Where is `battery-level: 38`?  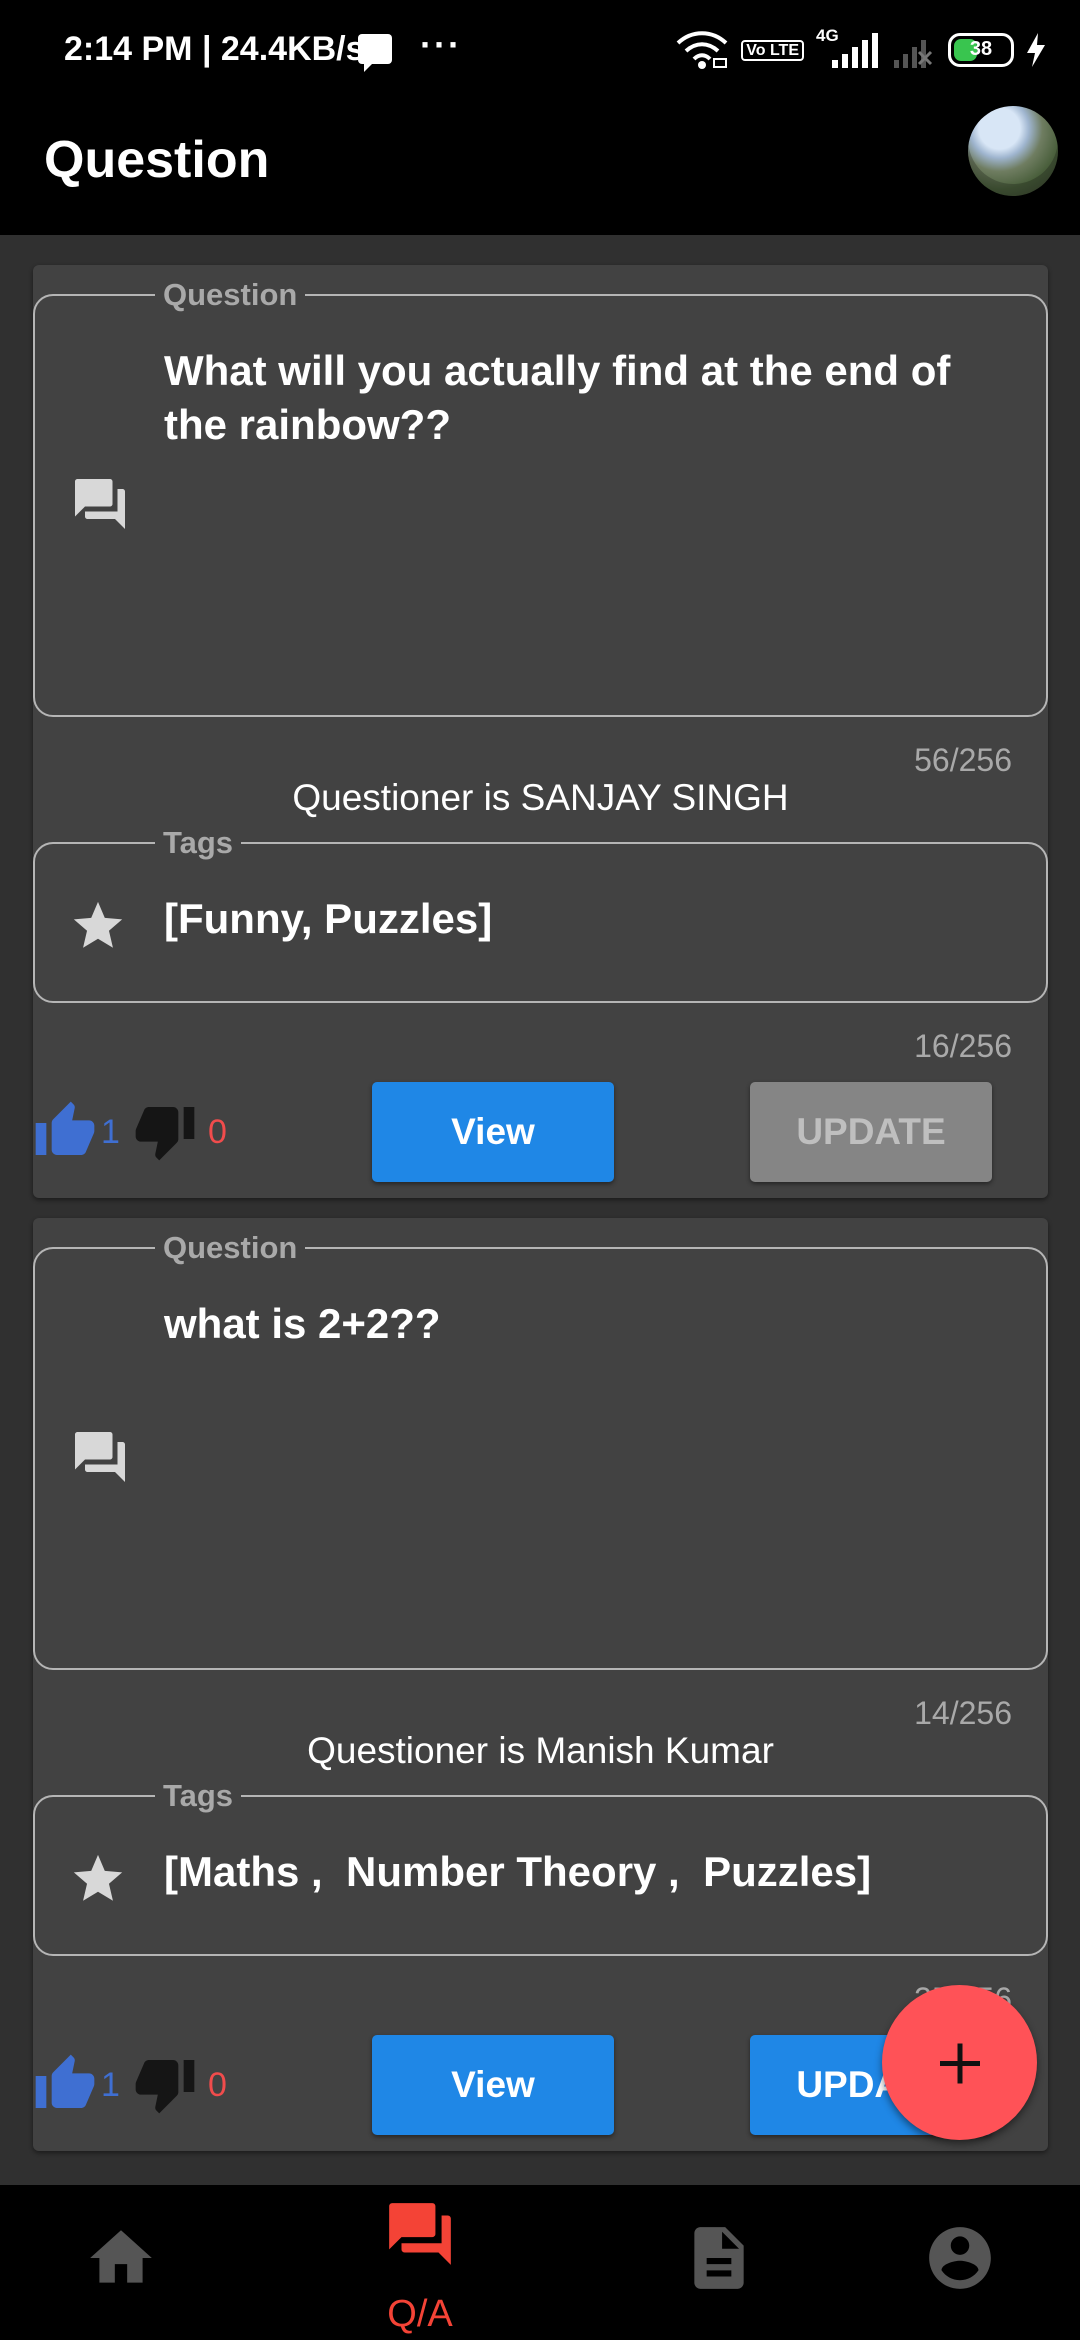
battery-level: 38 is located at coordinates (981, 49).